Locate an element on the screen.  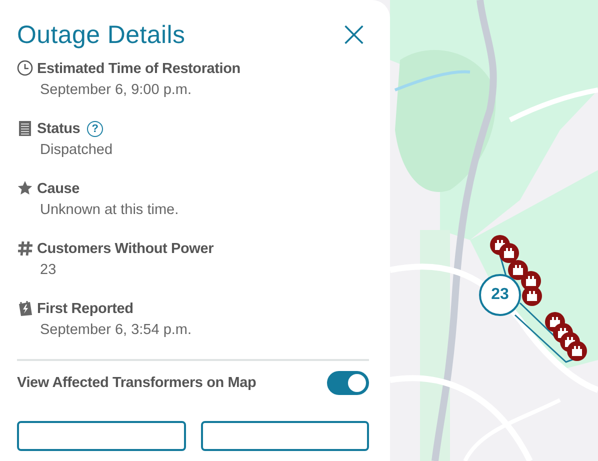
toggle-label: View Affected Transformers on Map is located at coordinates (136, 383).